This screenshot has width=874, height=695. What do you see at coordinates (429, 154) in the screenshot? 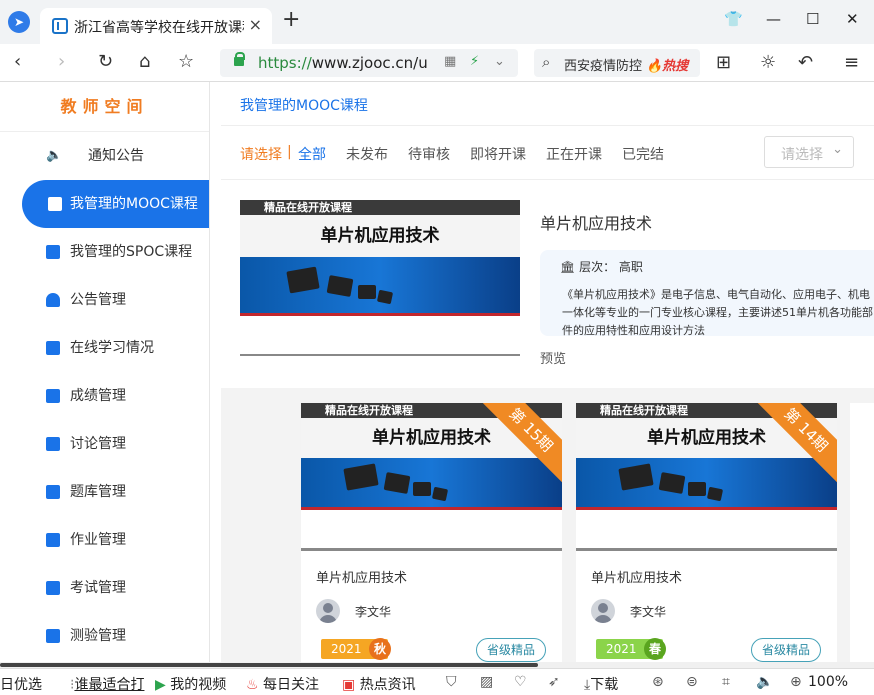
I see `filter-pending: 待审核` at bounding box center [429, 154].